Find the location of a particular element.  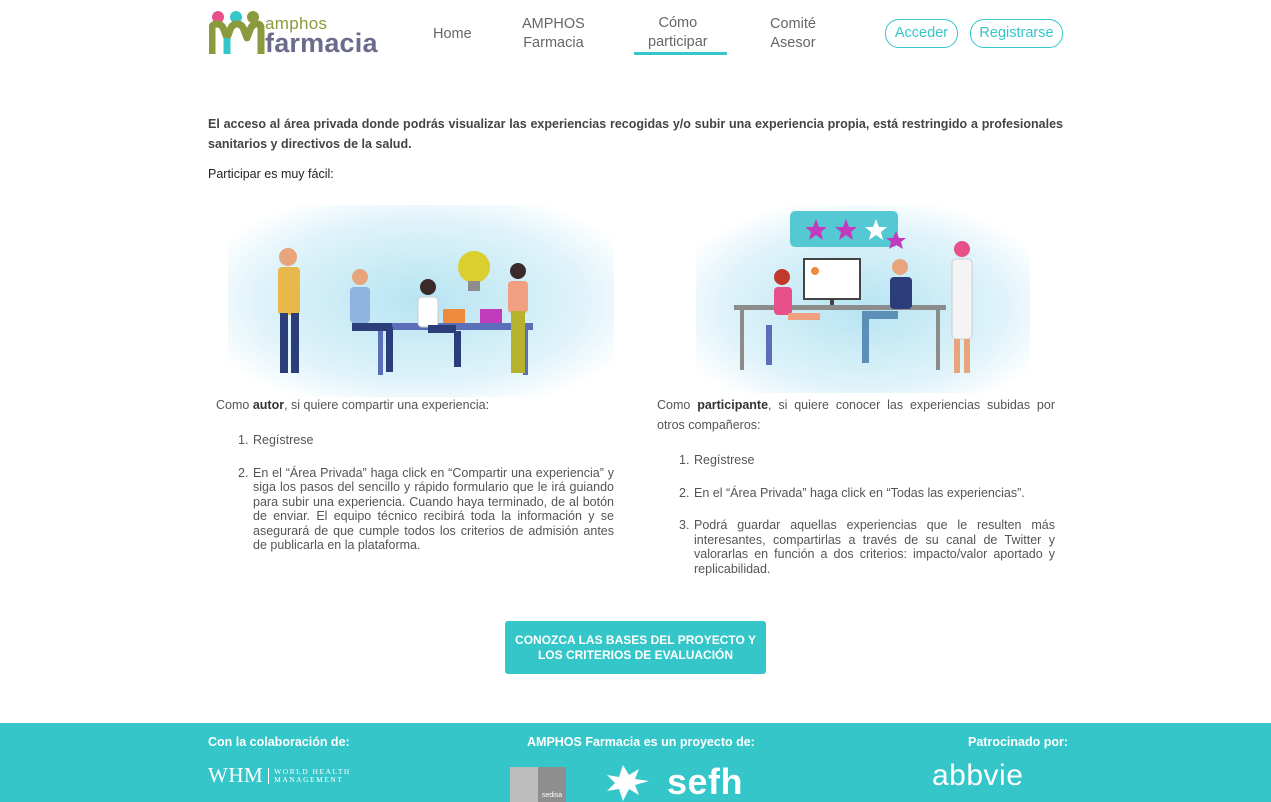

nav-comite-asesor: Comité Asesor is located at coordinates (793, 34).